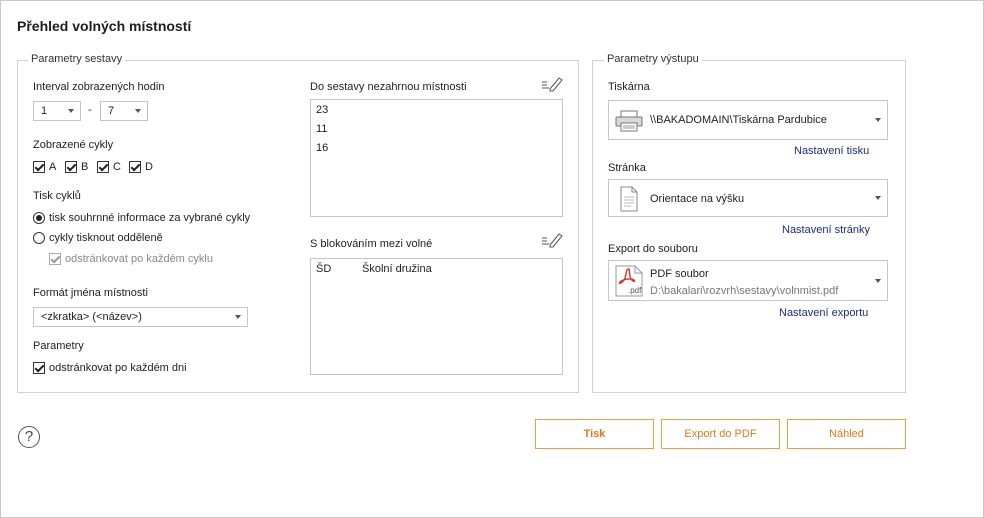  I want to click on hours-to-select: 7, so click(124, 111).